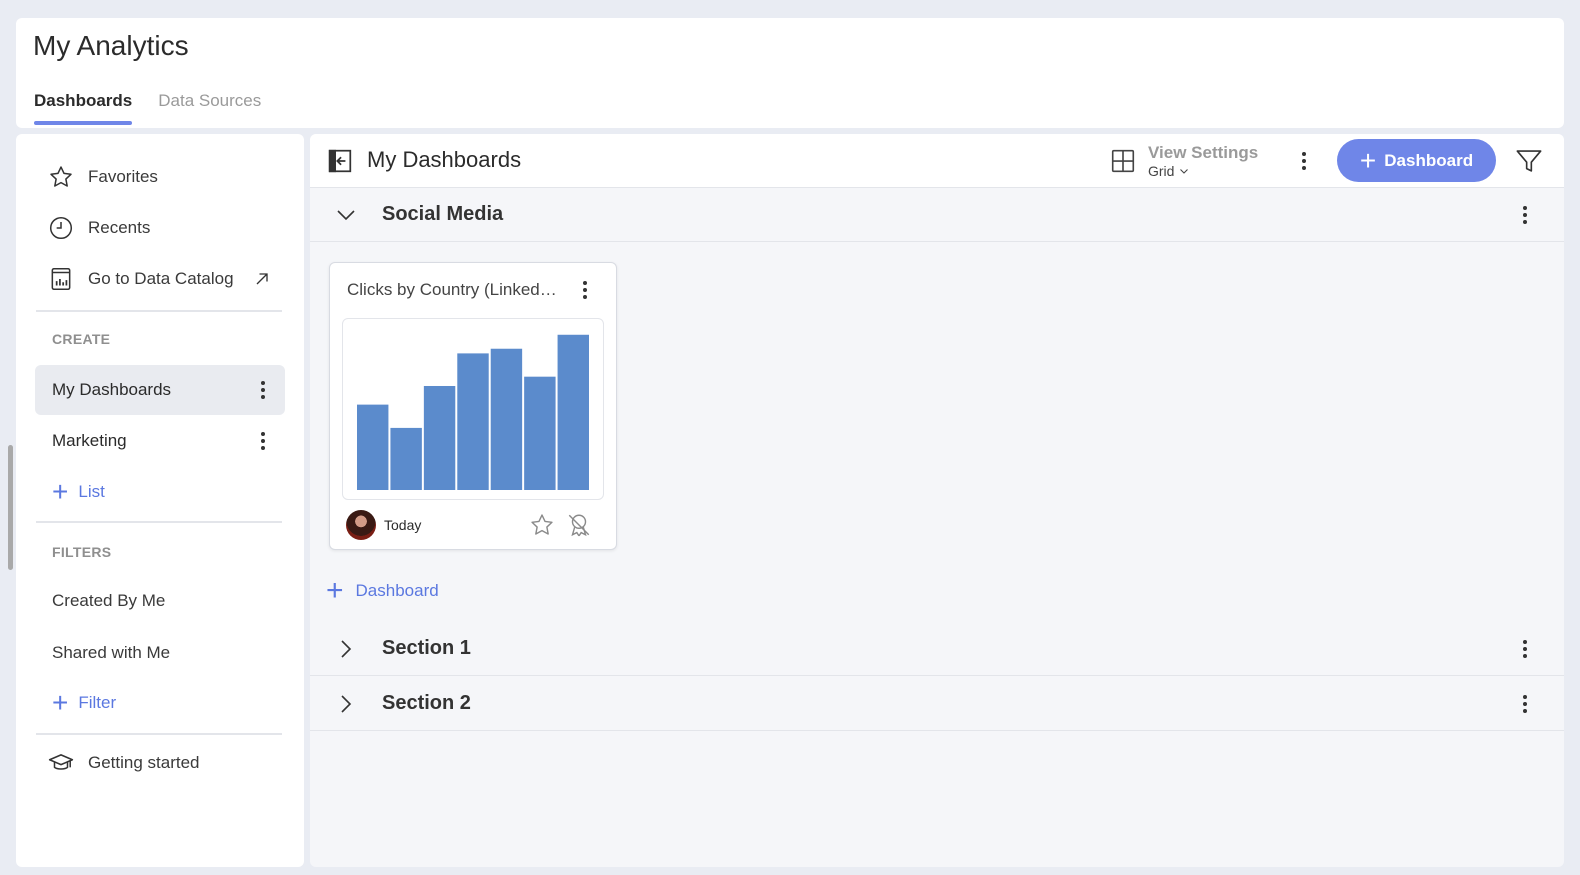  Describe the element at coordinates (1203, 152) in the screenshot. I see `view-settings-label: View Settings` at that location.